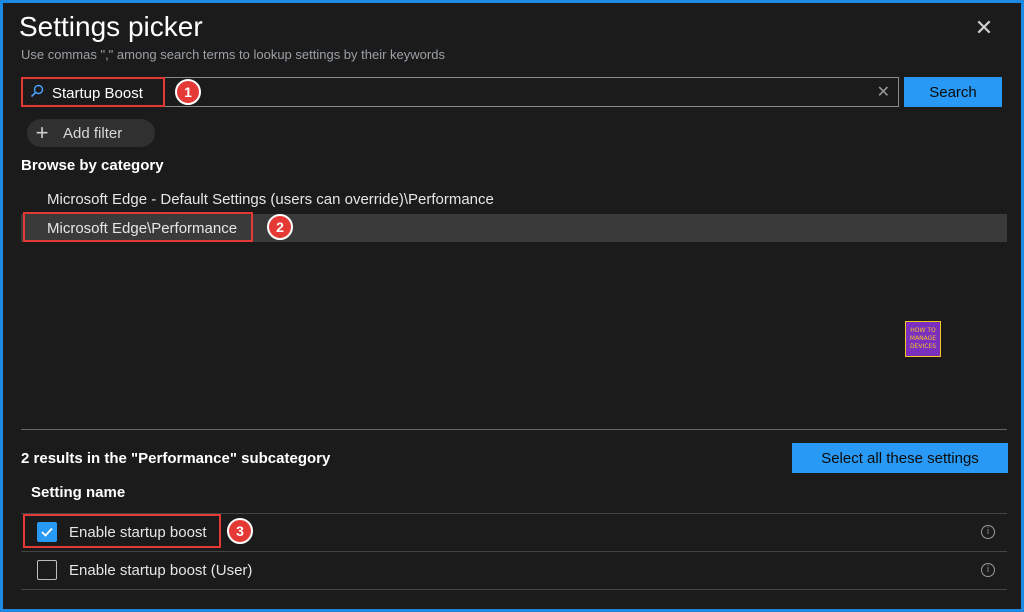 Image resolution: width=1024 pixels, height=612 pixels. What do you see at coordinates (161, 570) in the screenshot?
I see `setting-name: Enable startup boost (User)` at bounding box center [161, 570].